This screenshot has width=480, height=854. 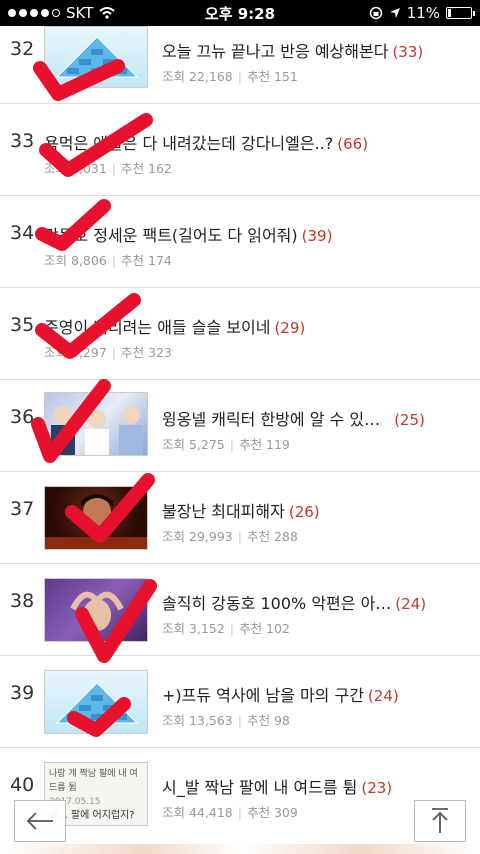 I want to click on post-title: 시_발 짝남 팔에 내 여드름 튐 (23), so click(x=277, y=786).